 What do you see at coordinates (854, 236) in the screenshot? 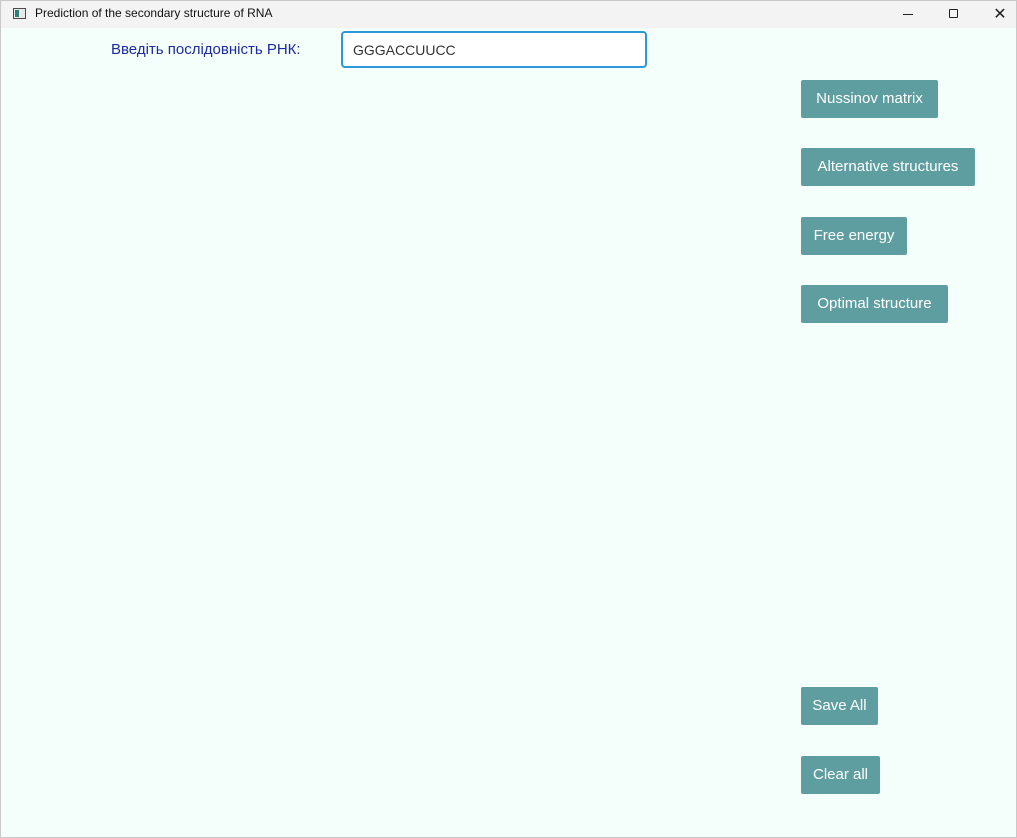
I see `free-energy-button: Free energy` at bounding box center [854, 236].